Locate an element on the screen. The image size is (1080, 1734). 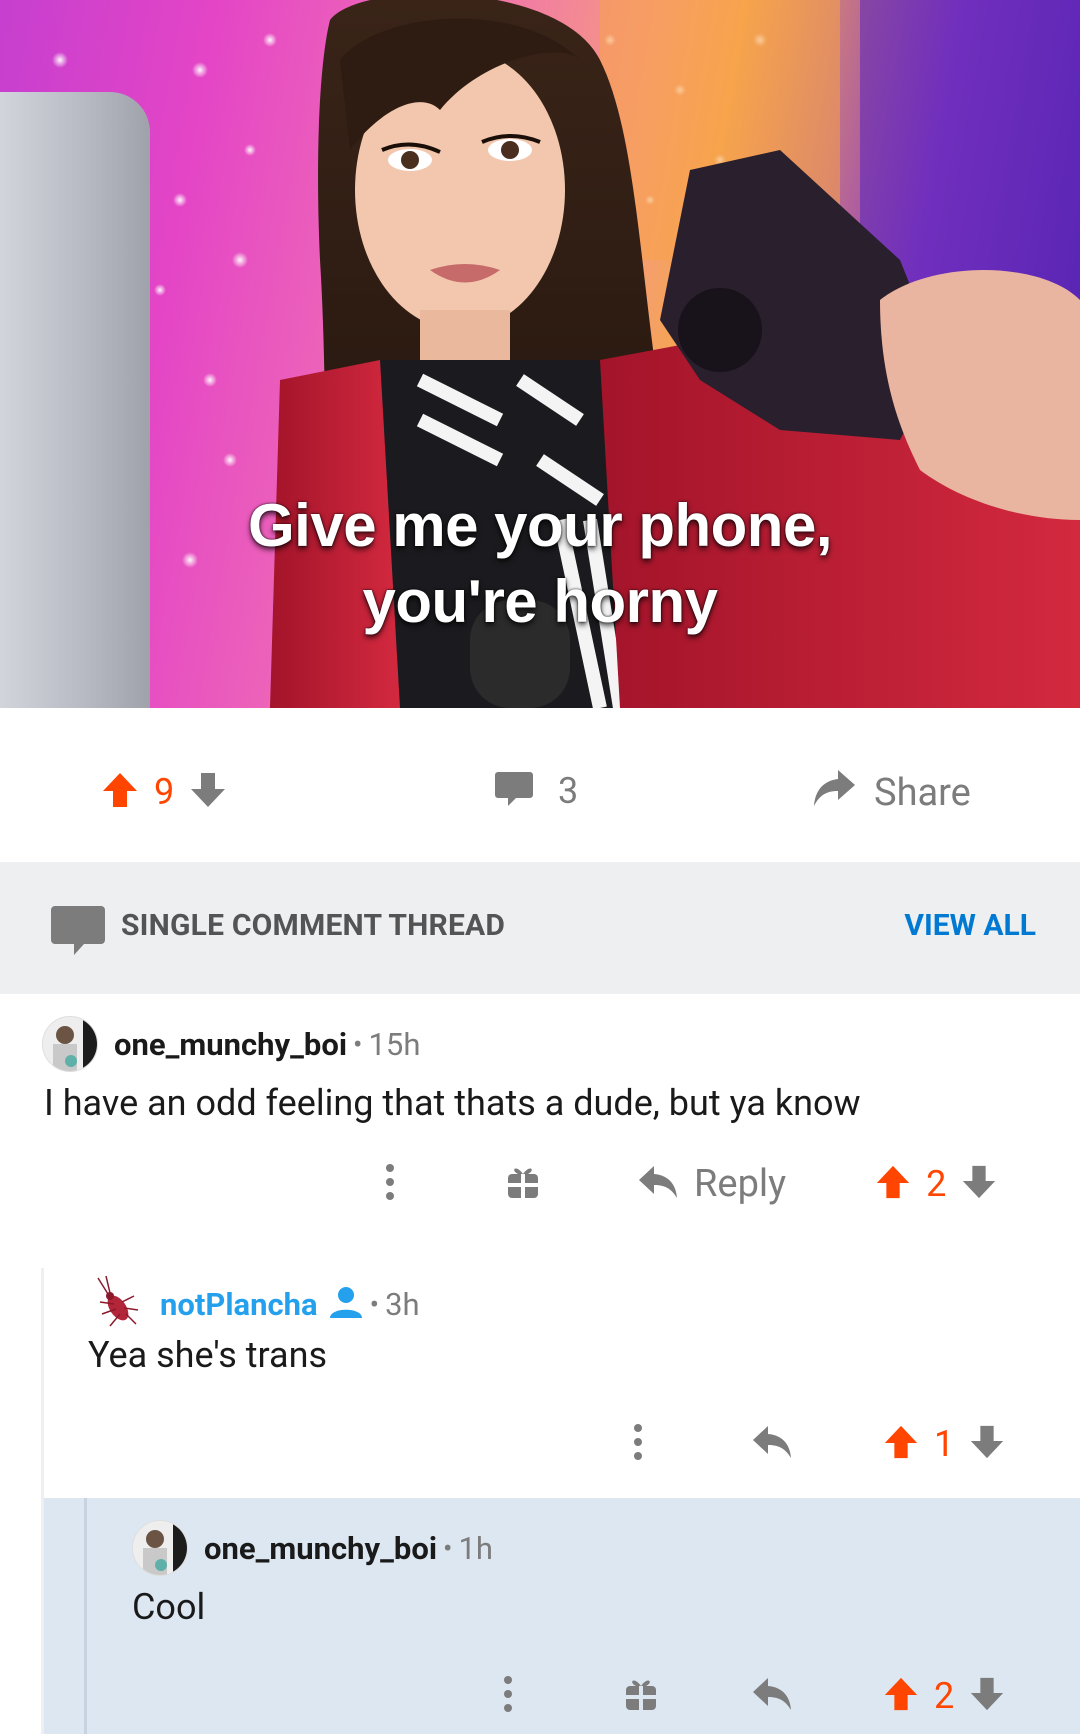
comment-count: 3 is located at coordinates (568, 791).